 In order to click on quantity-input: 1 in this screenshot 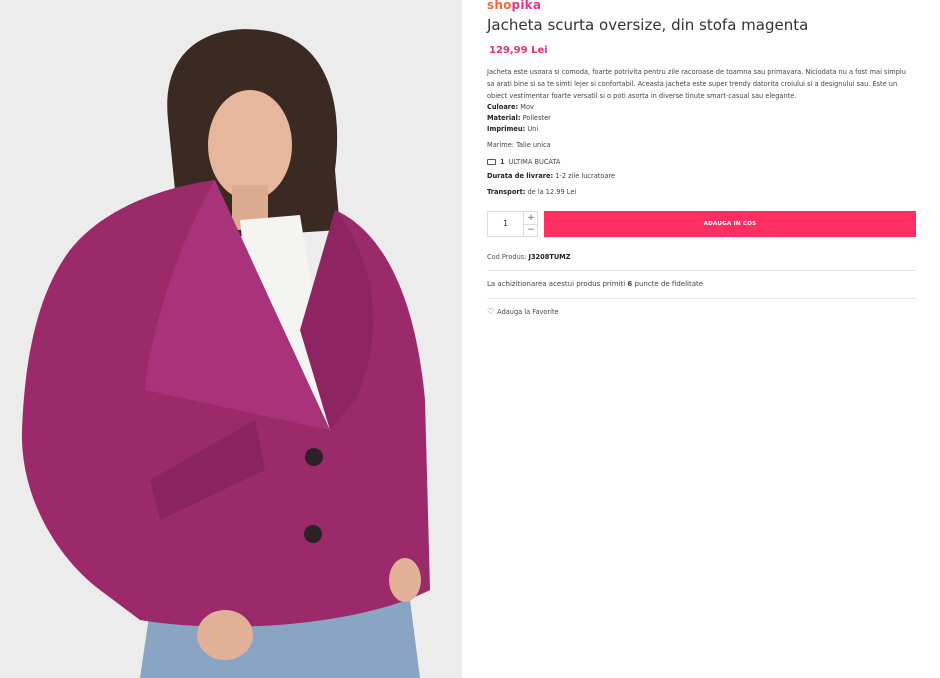, I will do `click(505, 224)`.